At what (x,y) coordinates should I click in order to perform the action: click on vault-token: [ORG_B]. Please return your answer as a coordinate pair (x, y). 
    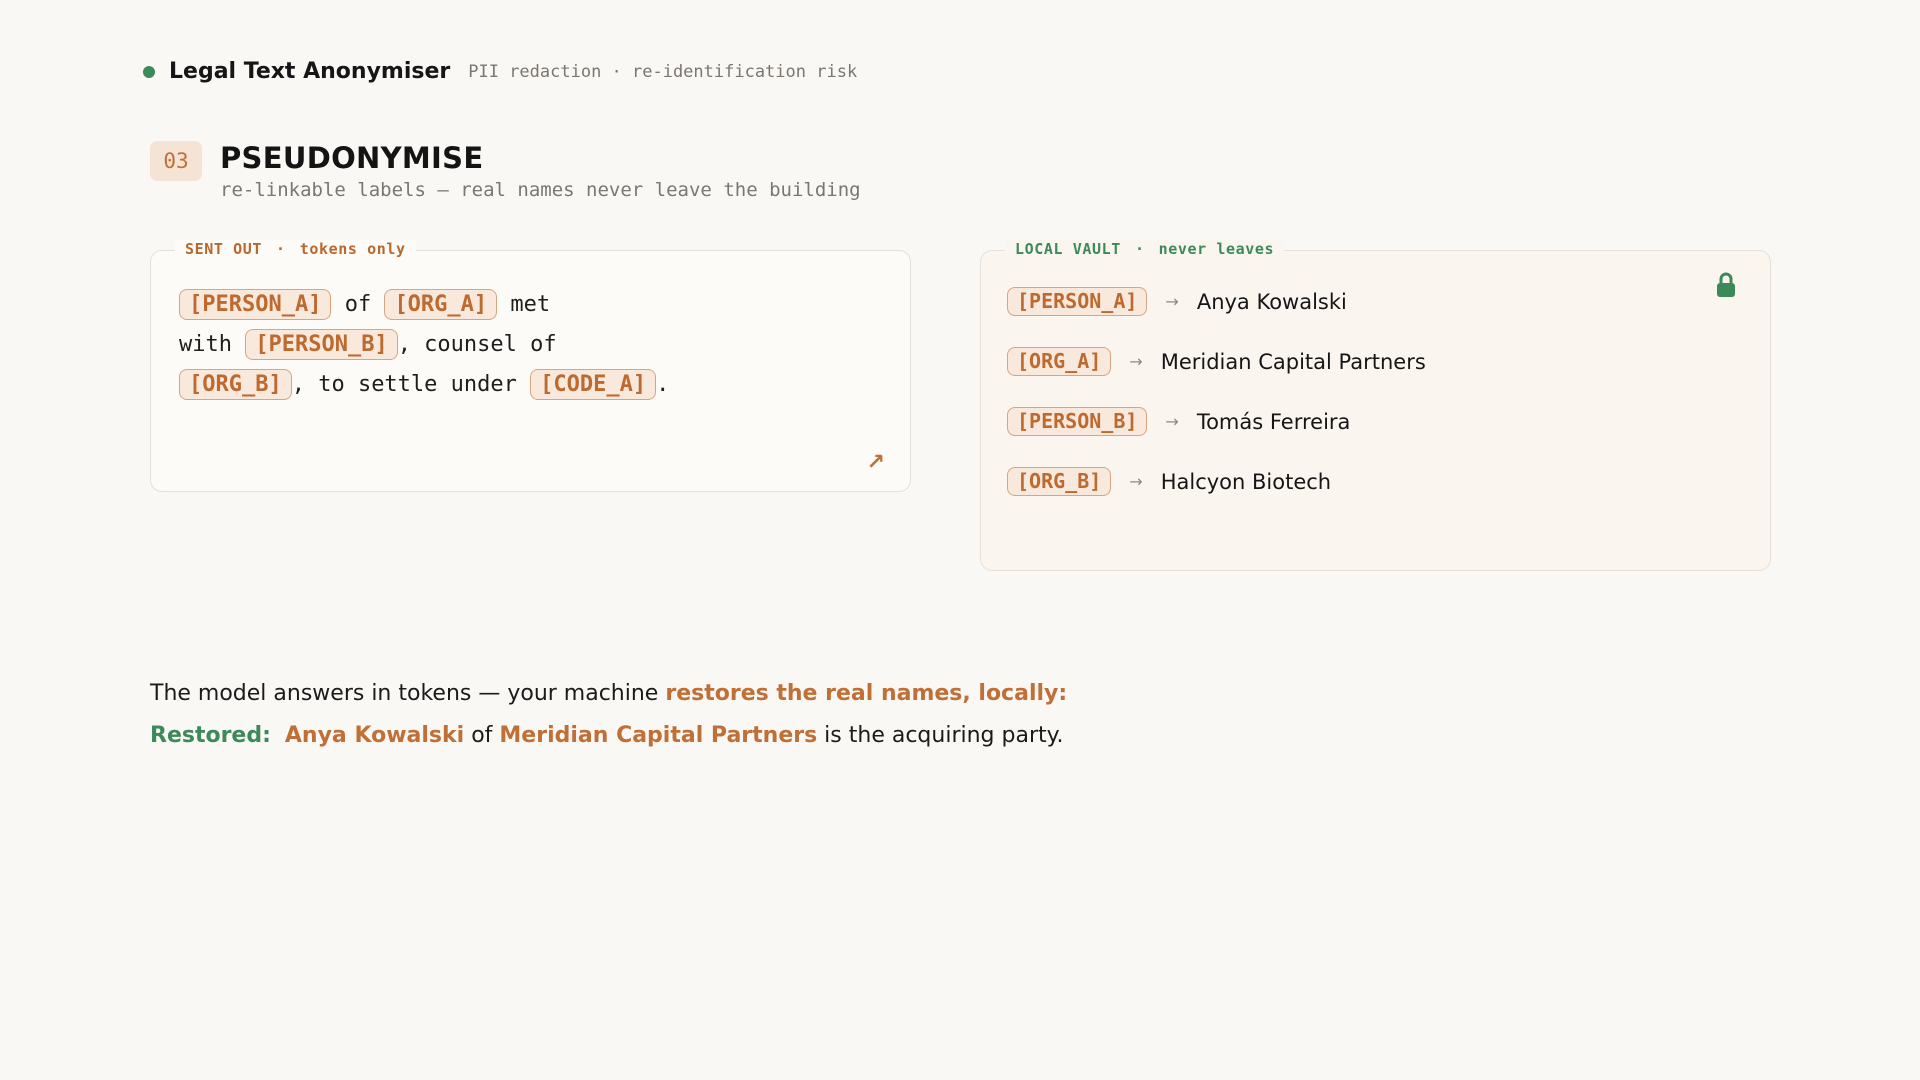
    Looking at the image, I should click on (1059, 481).